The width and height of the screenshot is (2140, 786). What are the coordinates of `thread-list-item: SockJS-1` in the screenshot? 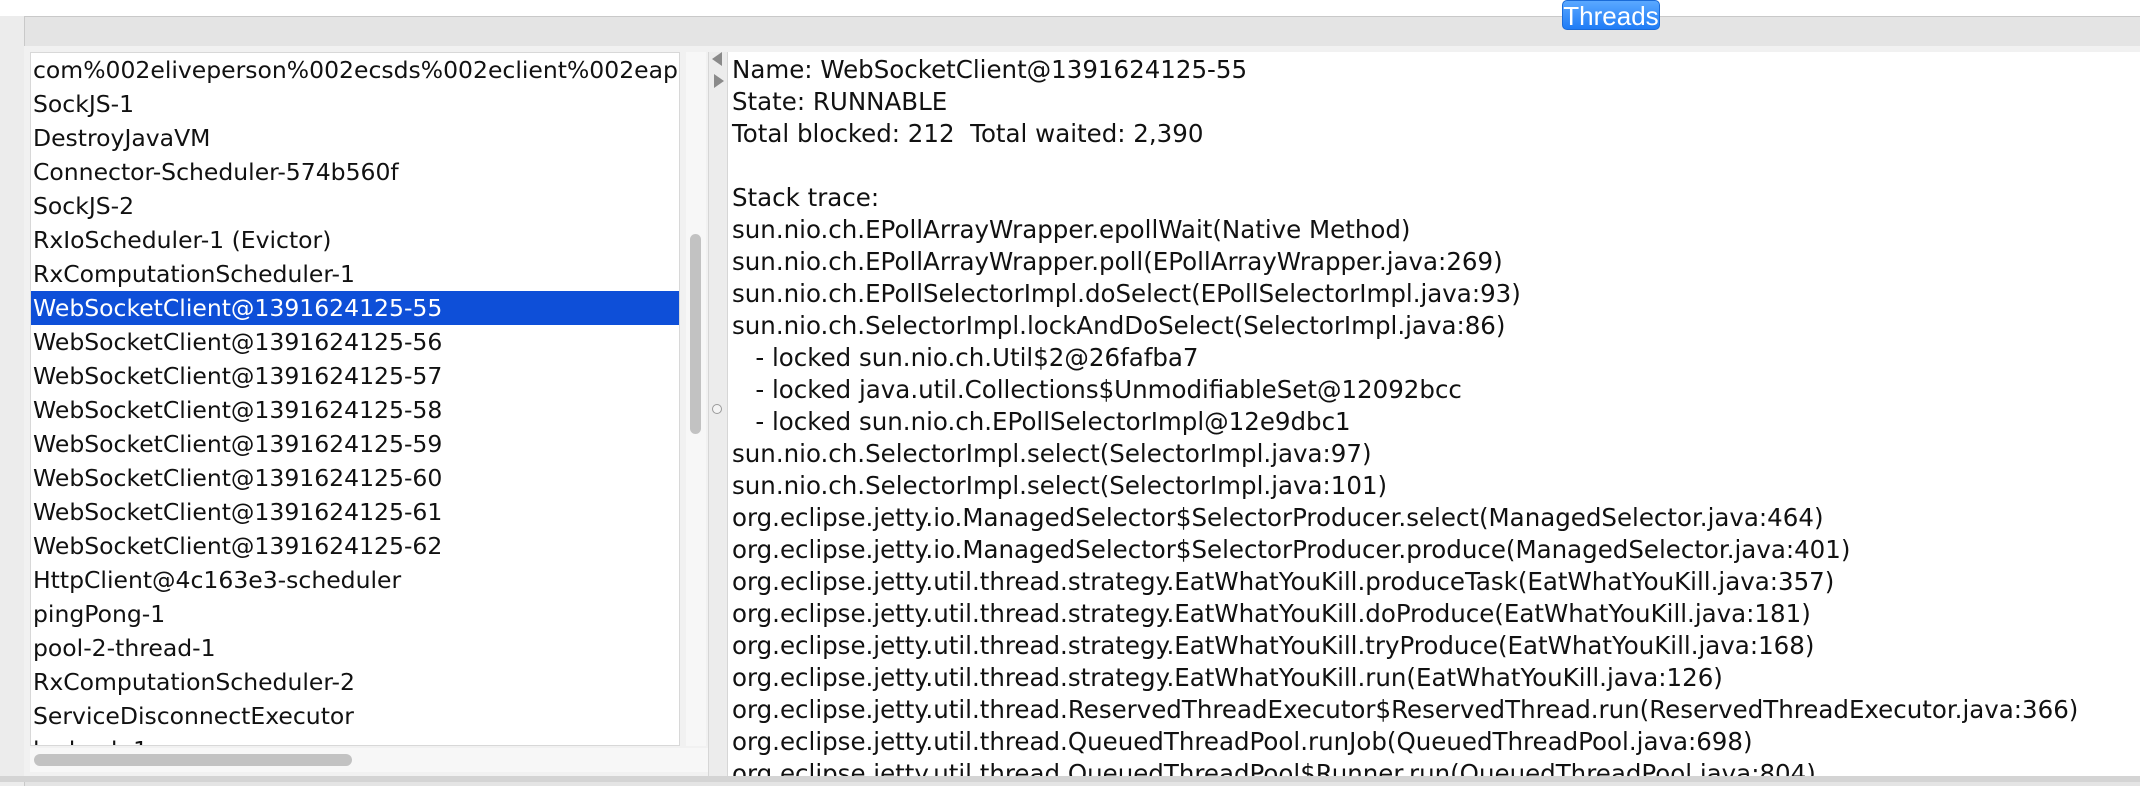 It's located at (355, 104).